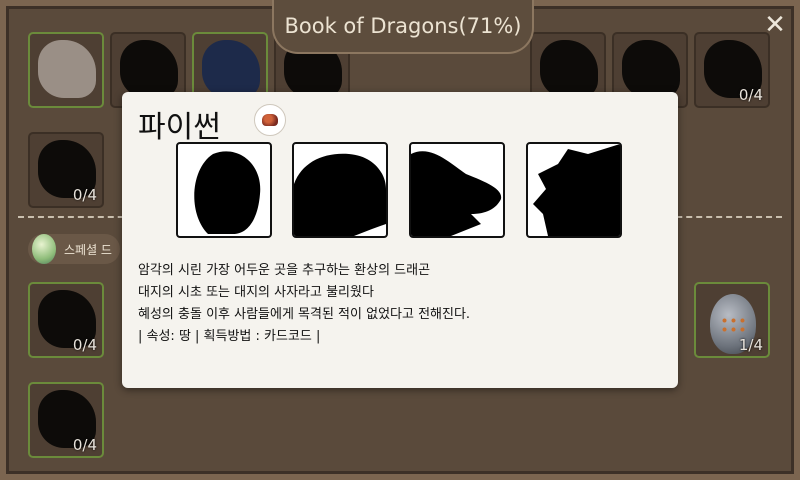 This screenshot has height=480, width=800. I want to click on section-label-text: 스페셜 드, so click(88, 249).